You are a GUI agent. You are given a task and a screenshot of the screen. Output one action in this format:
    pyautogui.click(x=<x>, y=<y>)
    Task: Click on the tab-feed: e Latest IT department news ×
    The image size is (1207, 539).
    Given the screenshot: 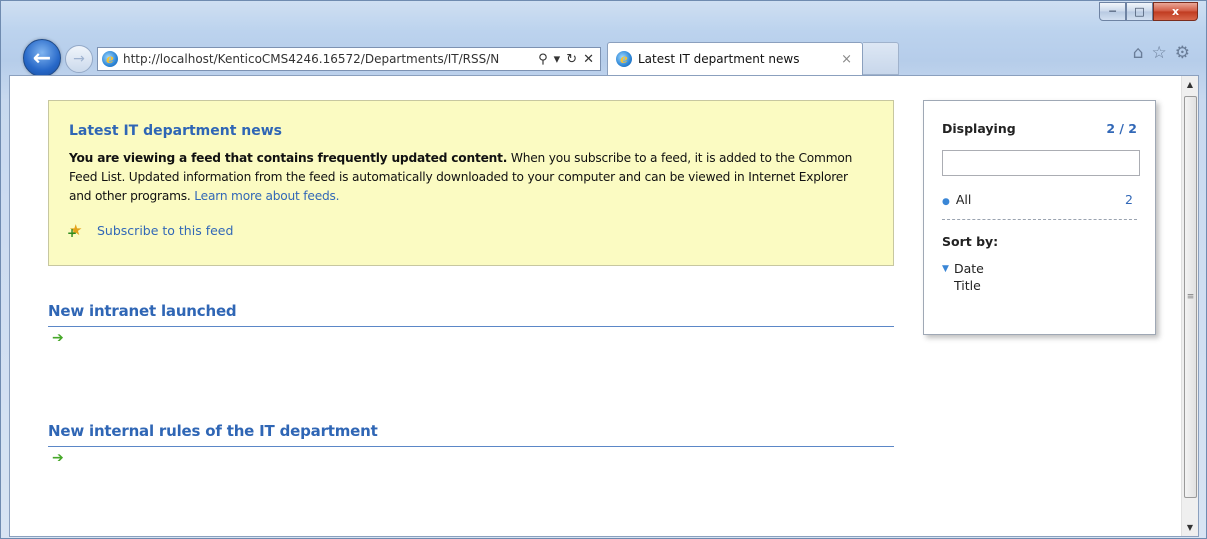 What is the action you would take?
    pyautogui.click(x=735, y=58)
    